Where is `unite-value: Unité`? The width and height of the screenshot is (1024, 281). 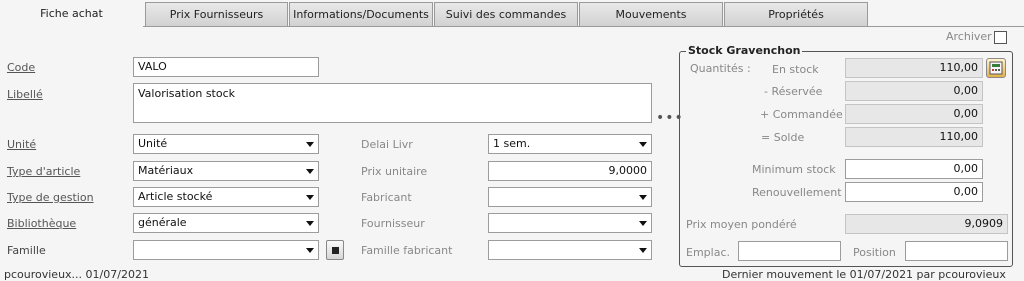
unite-value: Unité is located at coordinates (153, 143).